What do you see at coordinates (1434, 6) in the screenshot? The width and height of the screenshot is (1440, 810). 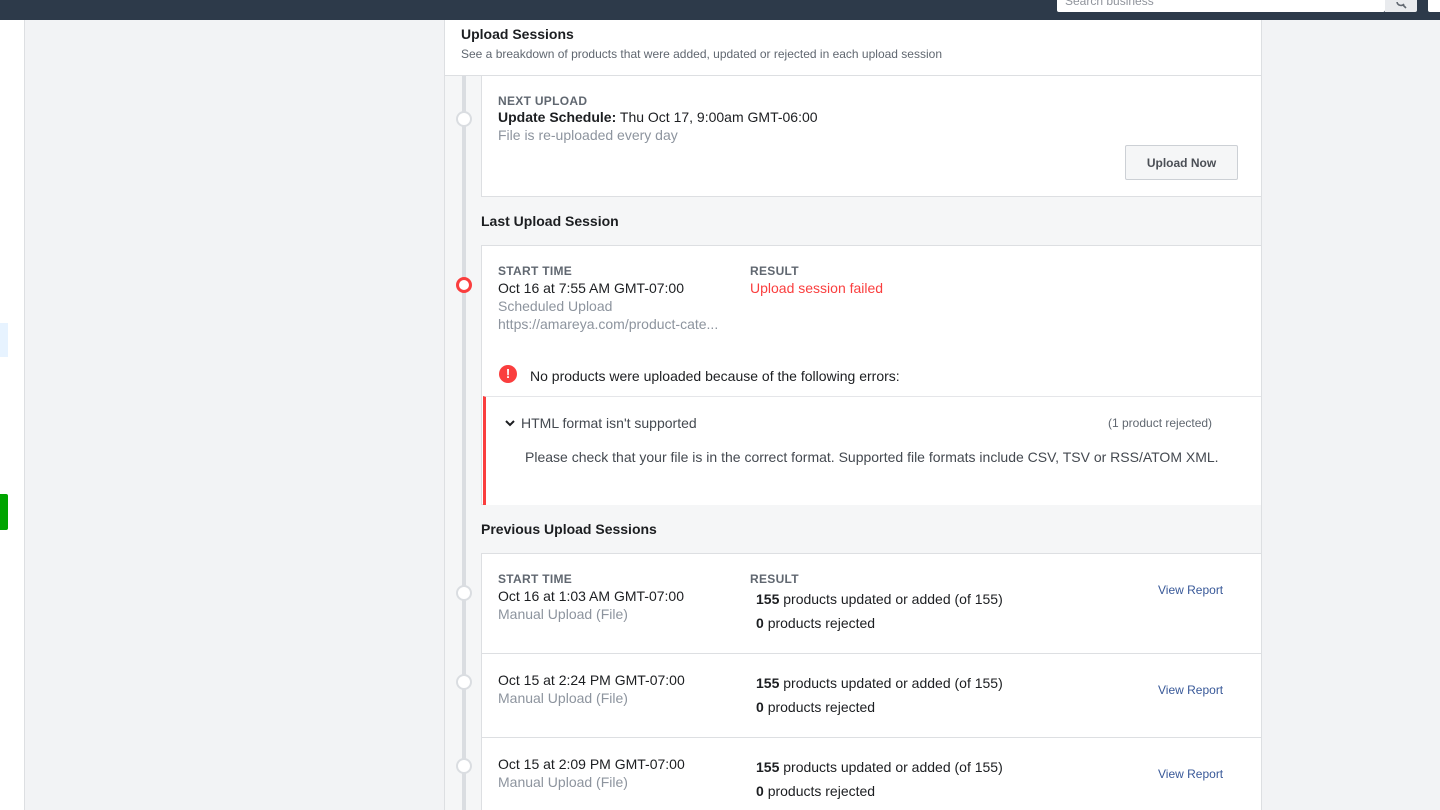 I see `topbar-menu-edge` at bounding box center [1434, 6].